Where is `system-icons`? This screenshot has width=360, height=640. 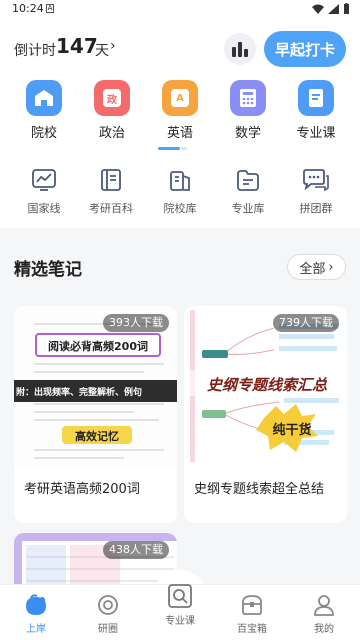 system-icons is located at coordinates (331, 8).